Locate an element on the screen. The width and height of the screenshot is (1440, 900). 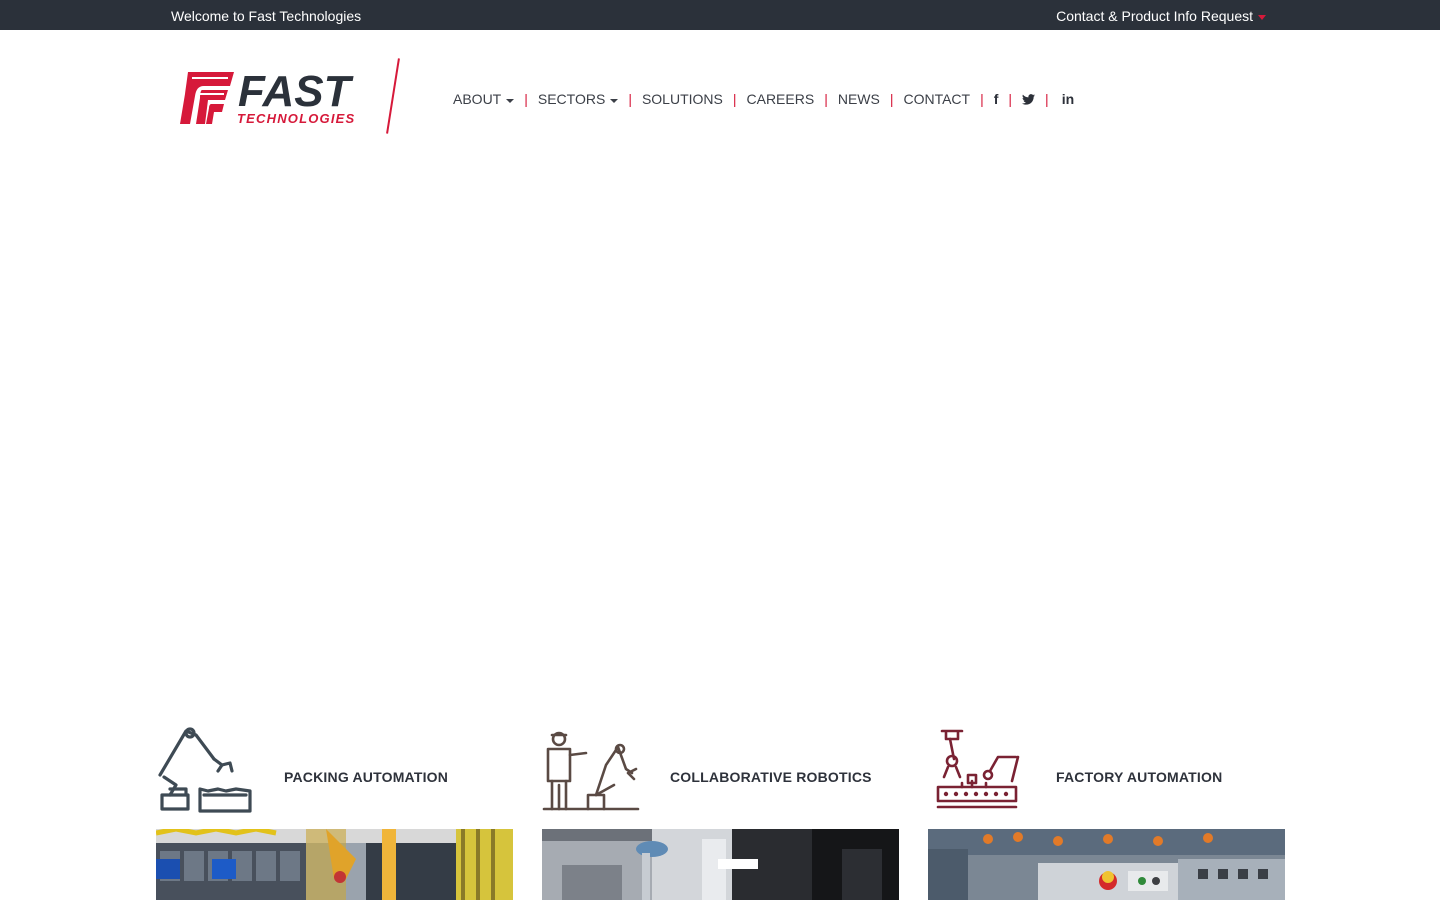
chevron-down-icon is located at coordinates (1262, 17).